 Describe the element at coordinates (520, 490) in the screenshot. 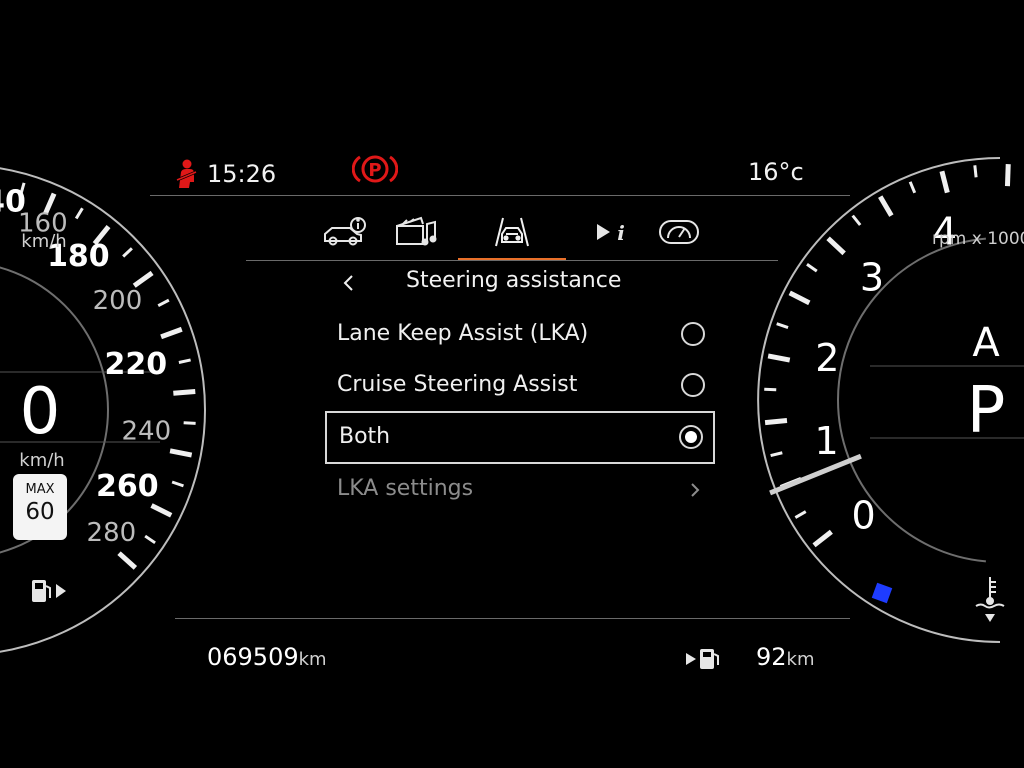

I see `submenu-lka-settings: LKA settings` at that location.